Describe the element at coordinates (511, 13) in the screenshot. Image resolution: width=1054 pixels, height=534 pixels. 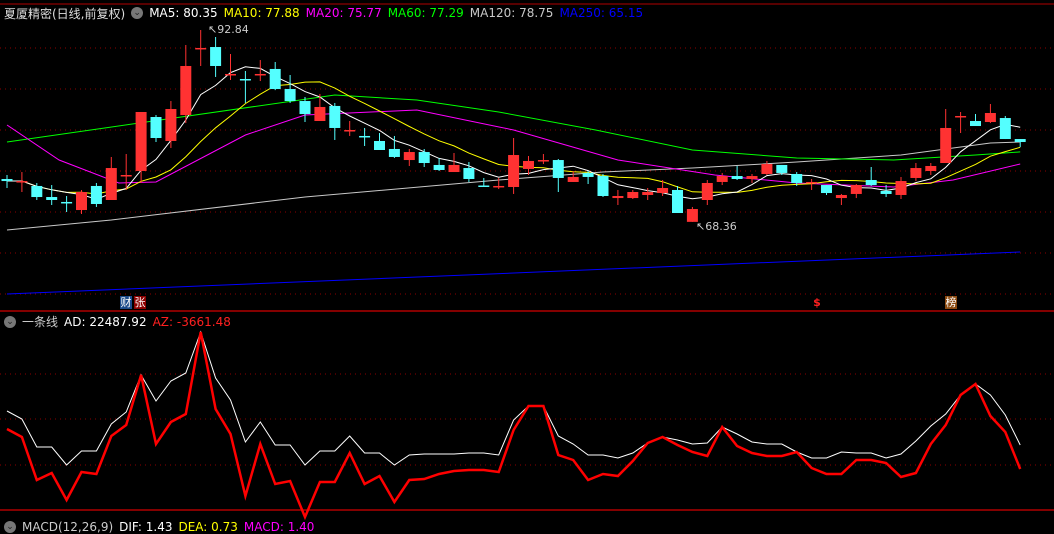
I see `ma120-label: MA120: 78.75` at that location.